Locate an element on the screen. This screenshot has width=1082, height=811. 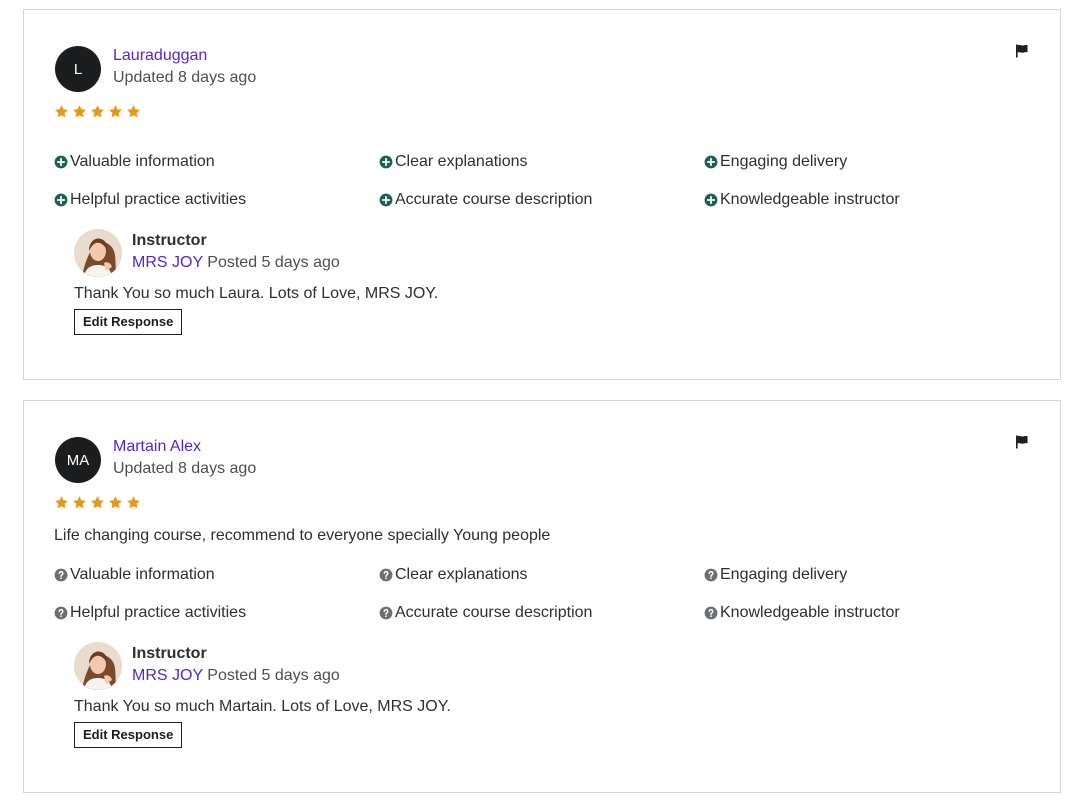
avatar: MA is located at coordinates (78, 460).